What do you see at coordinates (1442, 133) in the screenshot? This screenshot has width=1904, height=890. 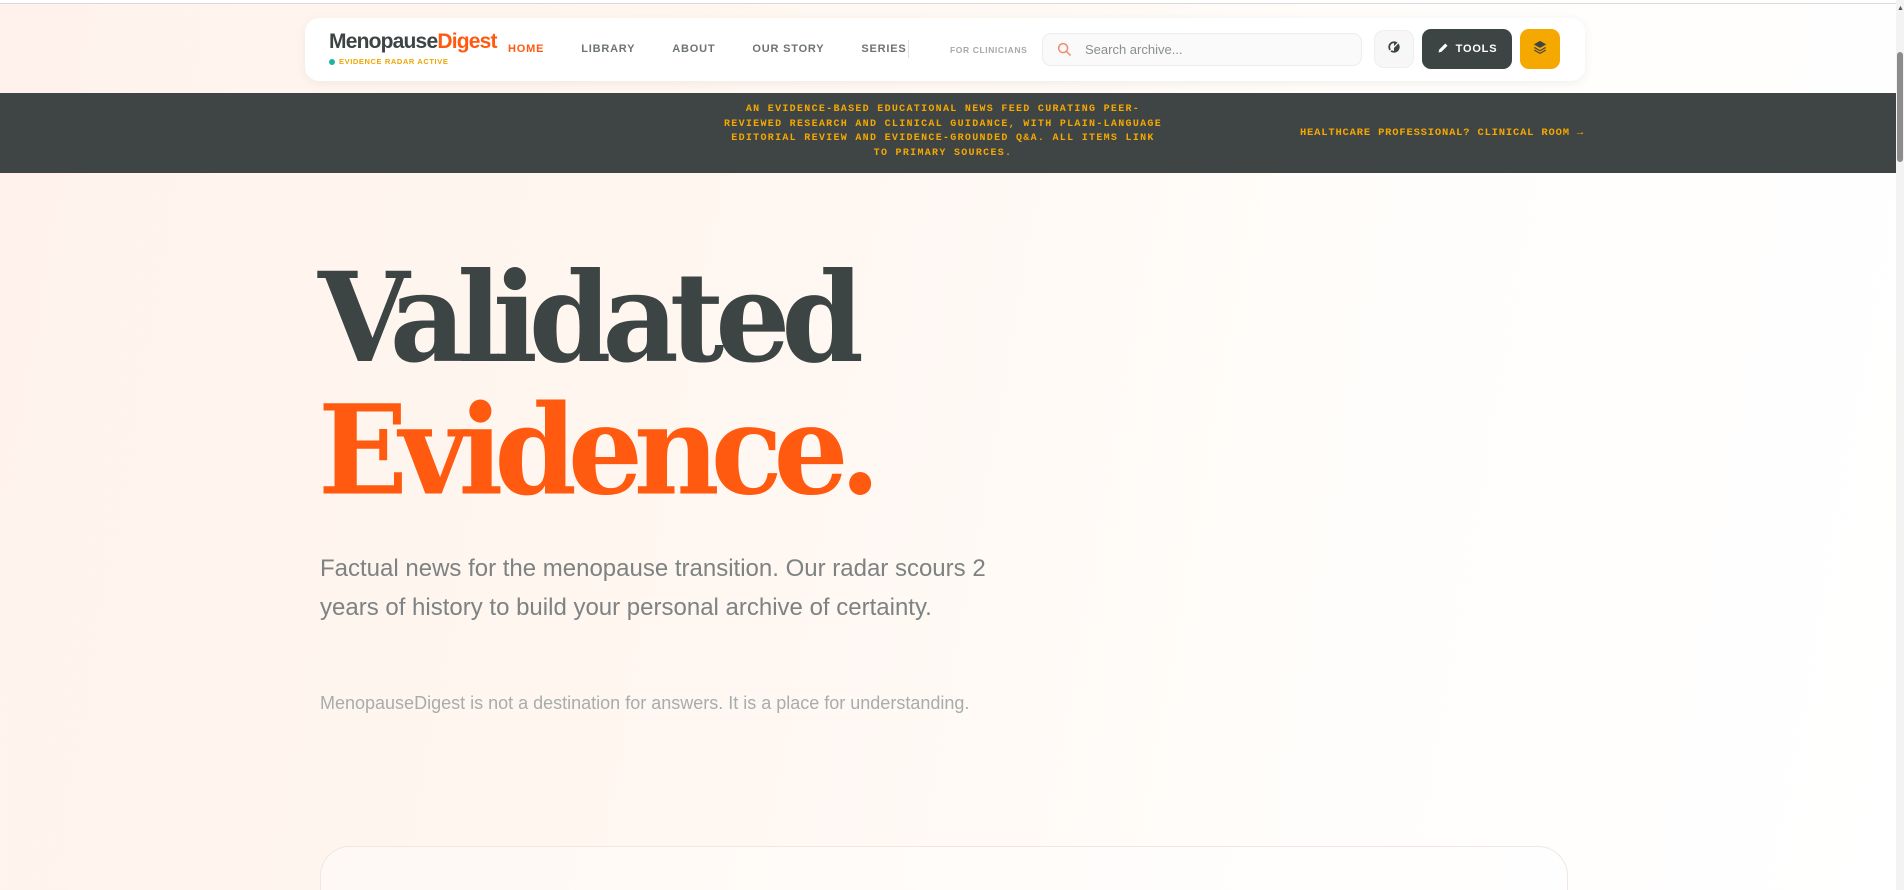 I see `clinical-room-link: HEALTHCARE PROFESSIONAL? CLINICAL ROOM →` at bounding box center [1442, 133].